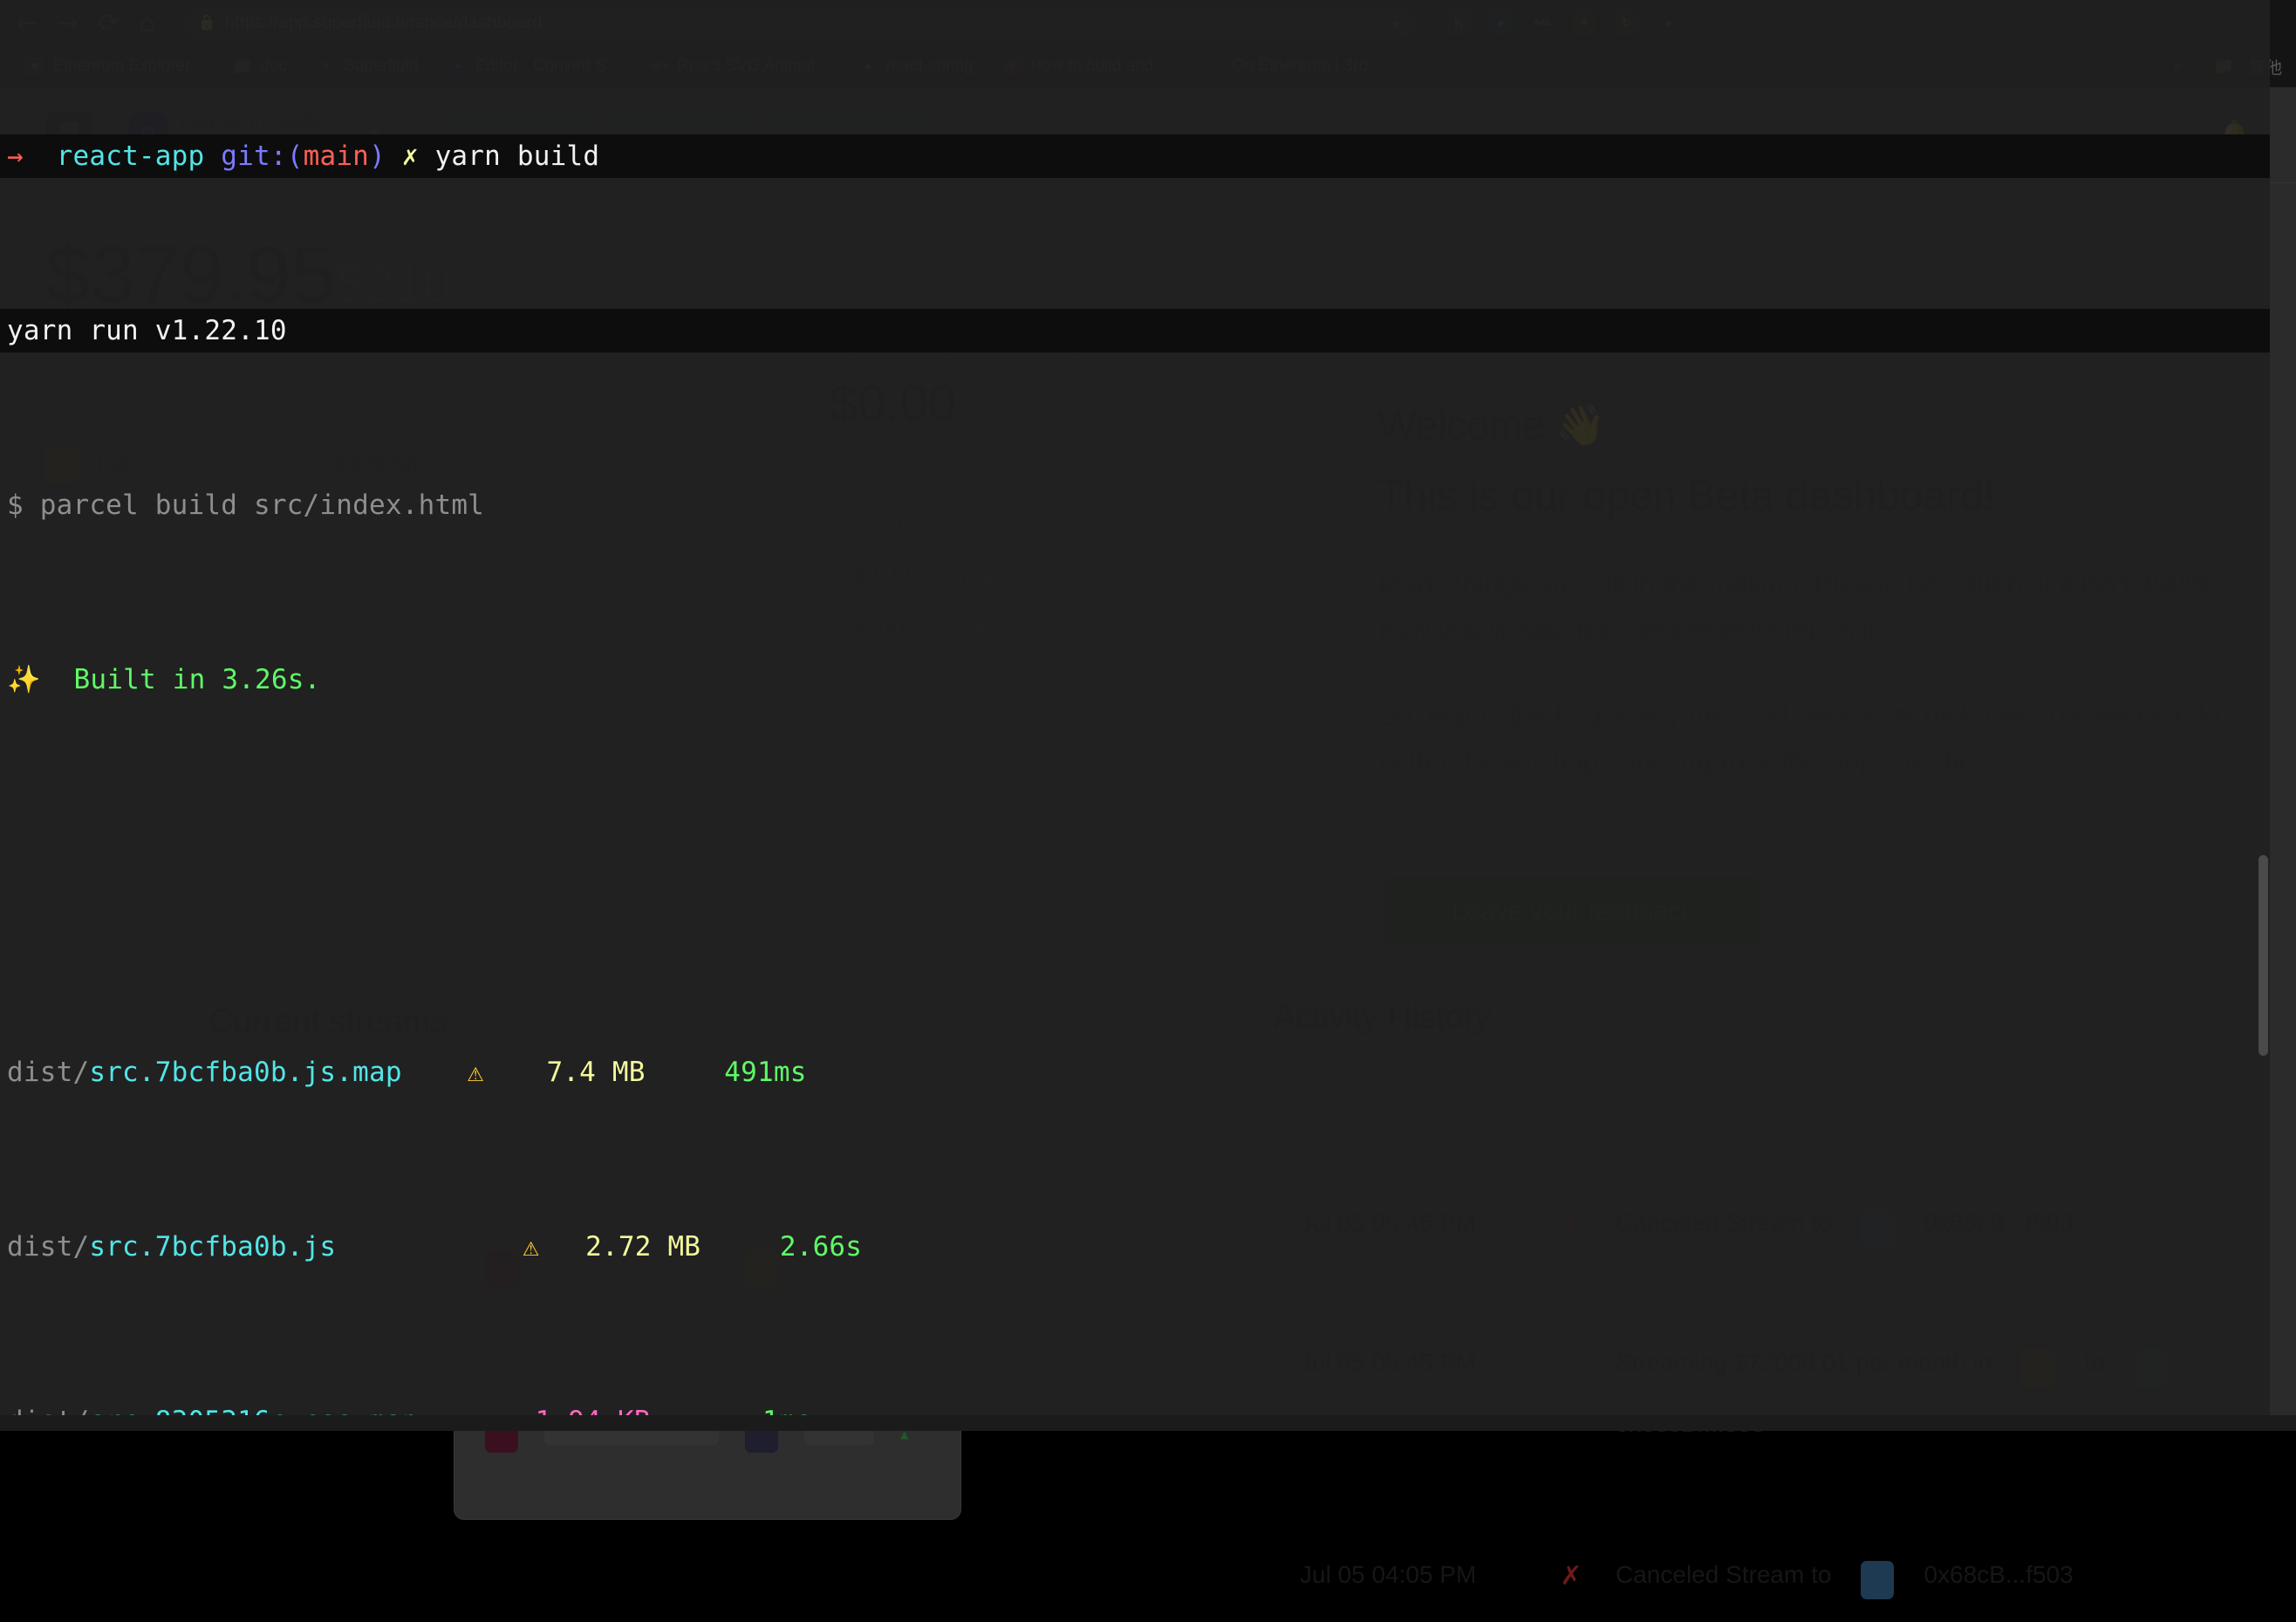 This screenshot has height=1622, width=2296. What do you see at coordinates (1571, 1577) in the screenshot?
I see `cancel-x-icon: ✗` at bounding box center [1571, 1577].